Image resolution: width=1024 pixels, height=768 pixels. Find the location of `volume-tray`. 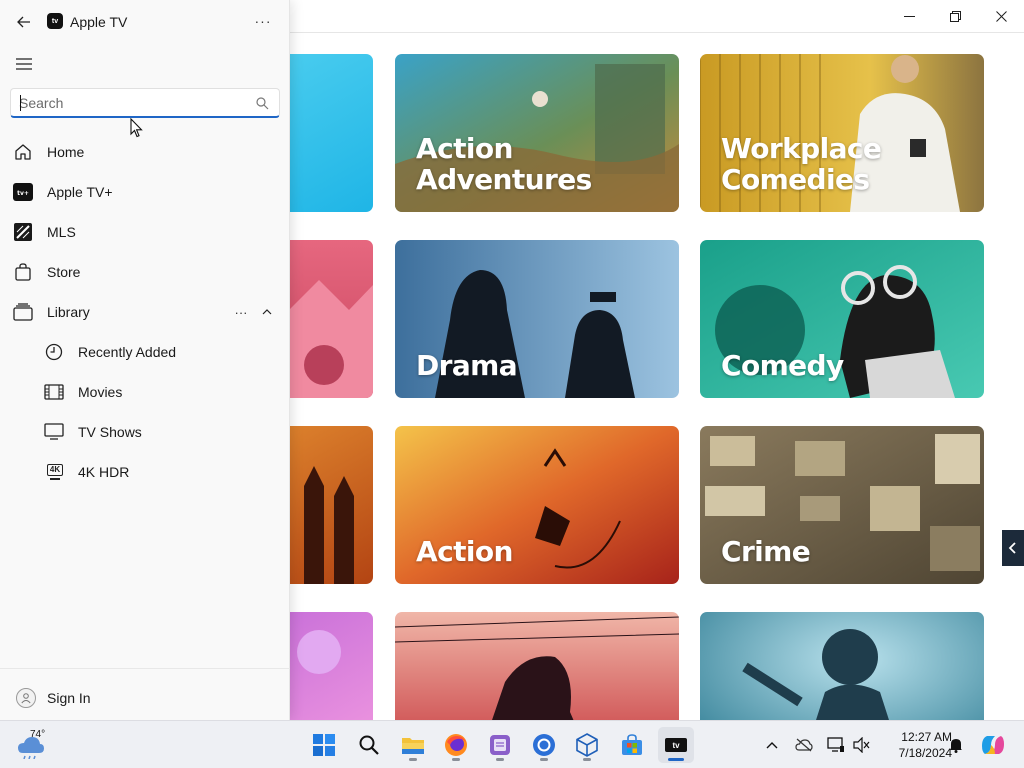

volume-tray is located at coordinates (862, 745).